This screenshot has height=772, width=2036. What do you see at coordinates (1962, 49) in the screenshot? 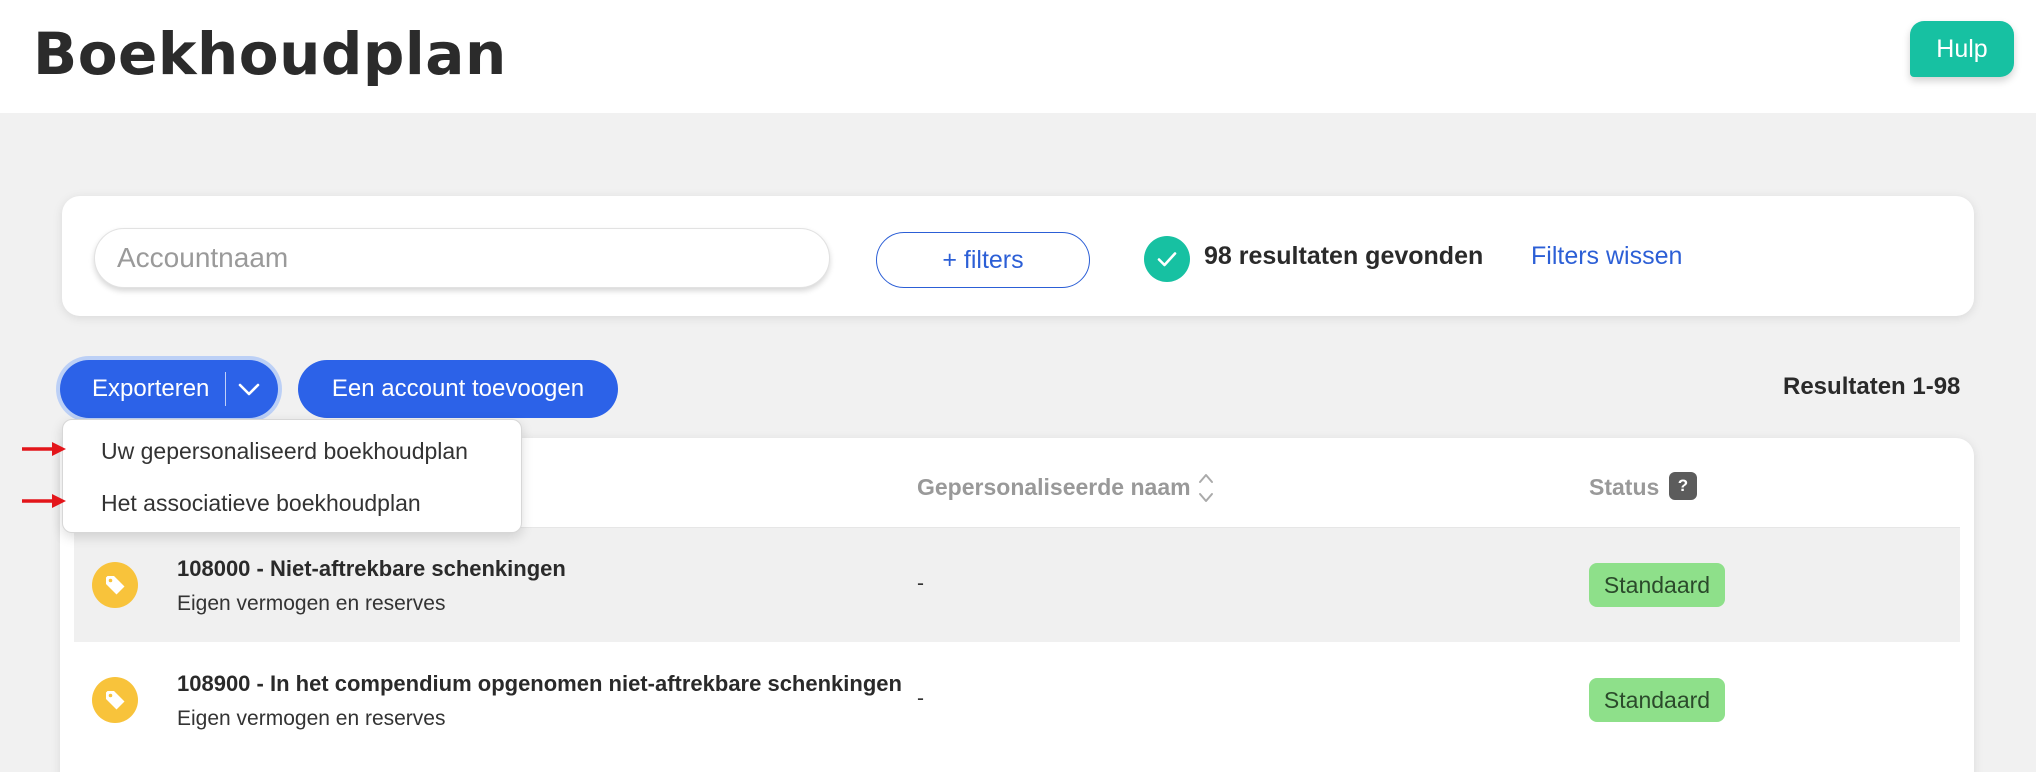
I see `help-button: Hulp` at bounding box center [1962, 49].